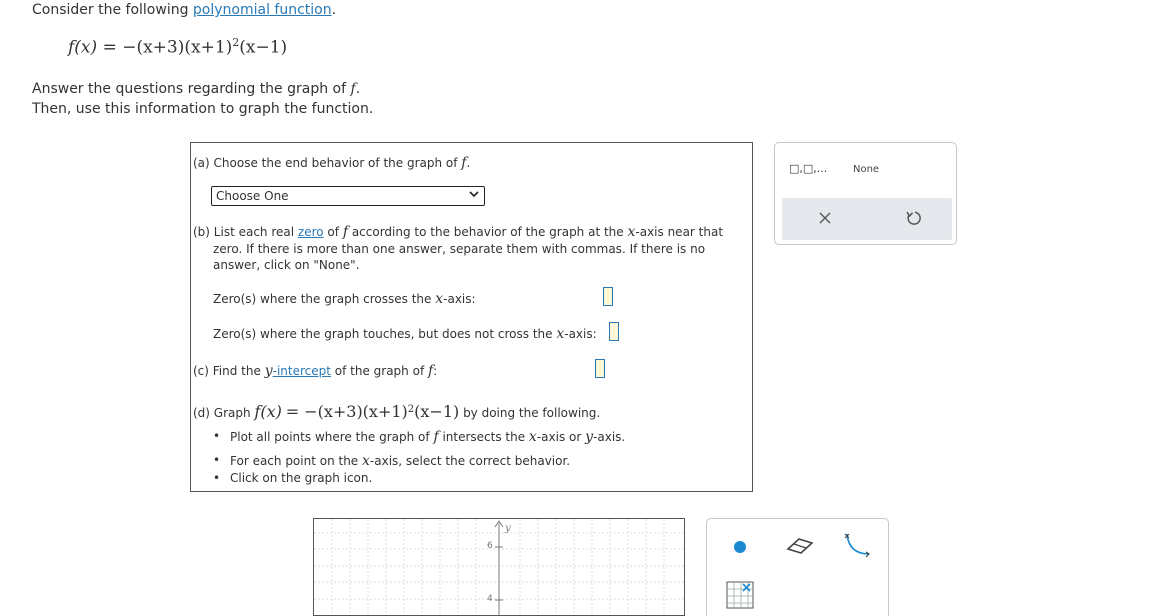 This screenshot has height=616, width=1169. Describe the element at coordinates (229, 371) in the screenshot. I see `part-c-prefix: (c) Find the` at that location.